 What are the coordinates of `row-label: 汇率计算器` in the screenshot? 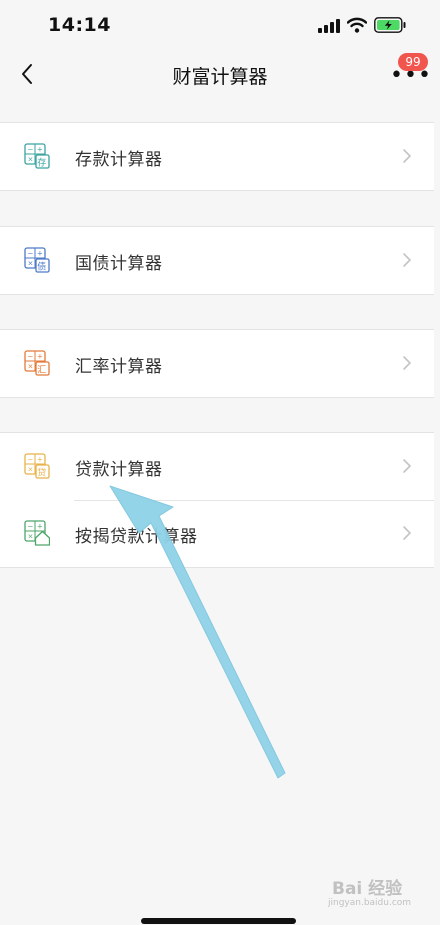 It's located at (119, 367).